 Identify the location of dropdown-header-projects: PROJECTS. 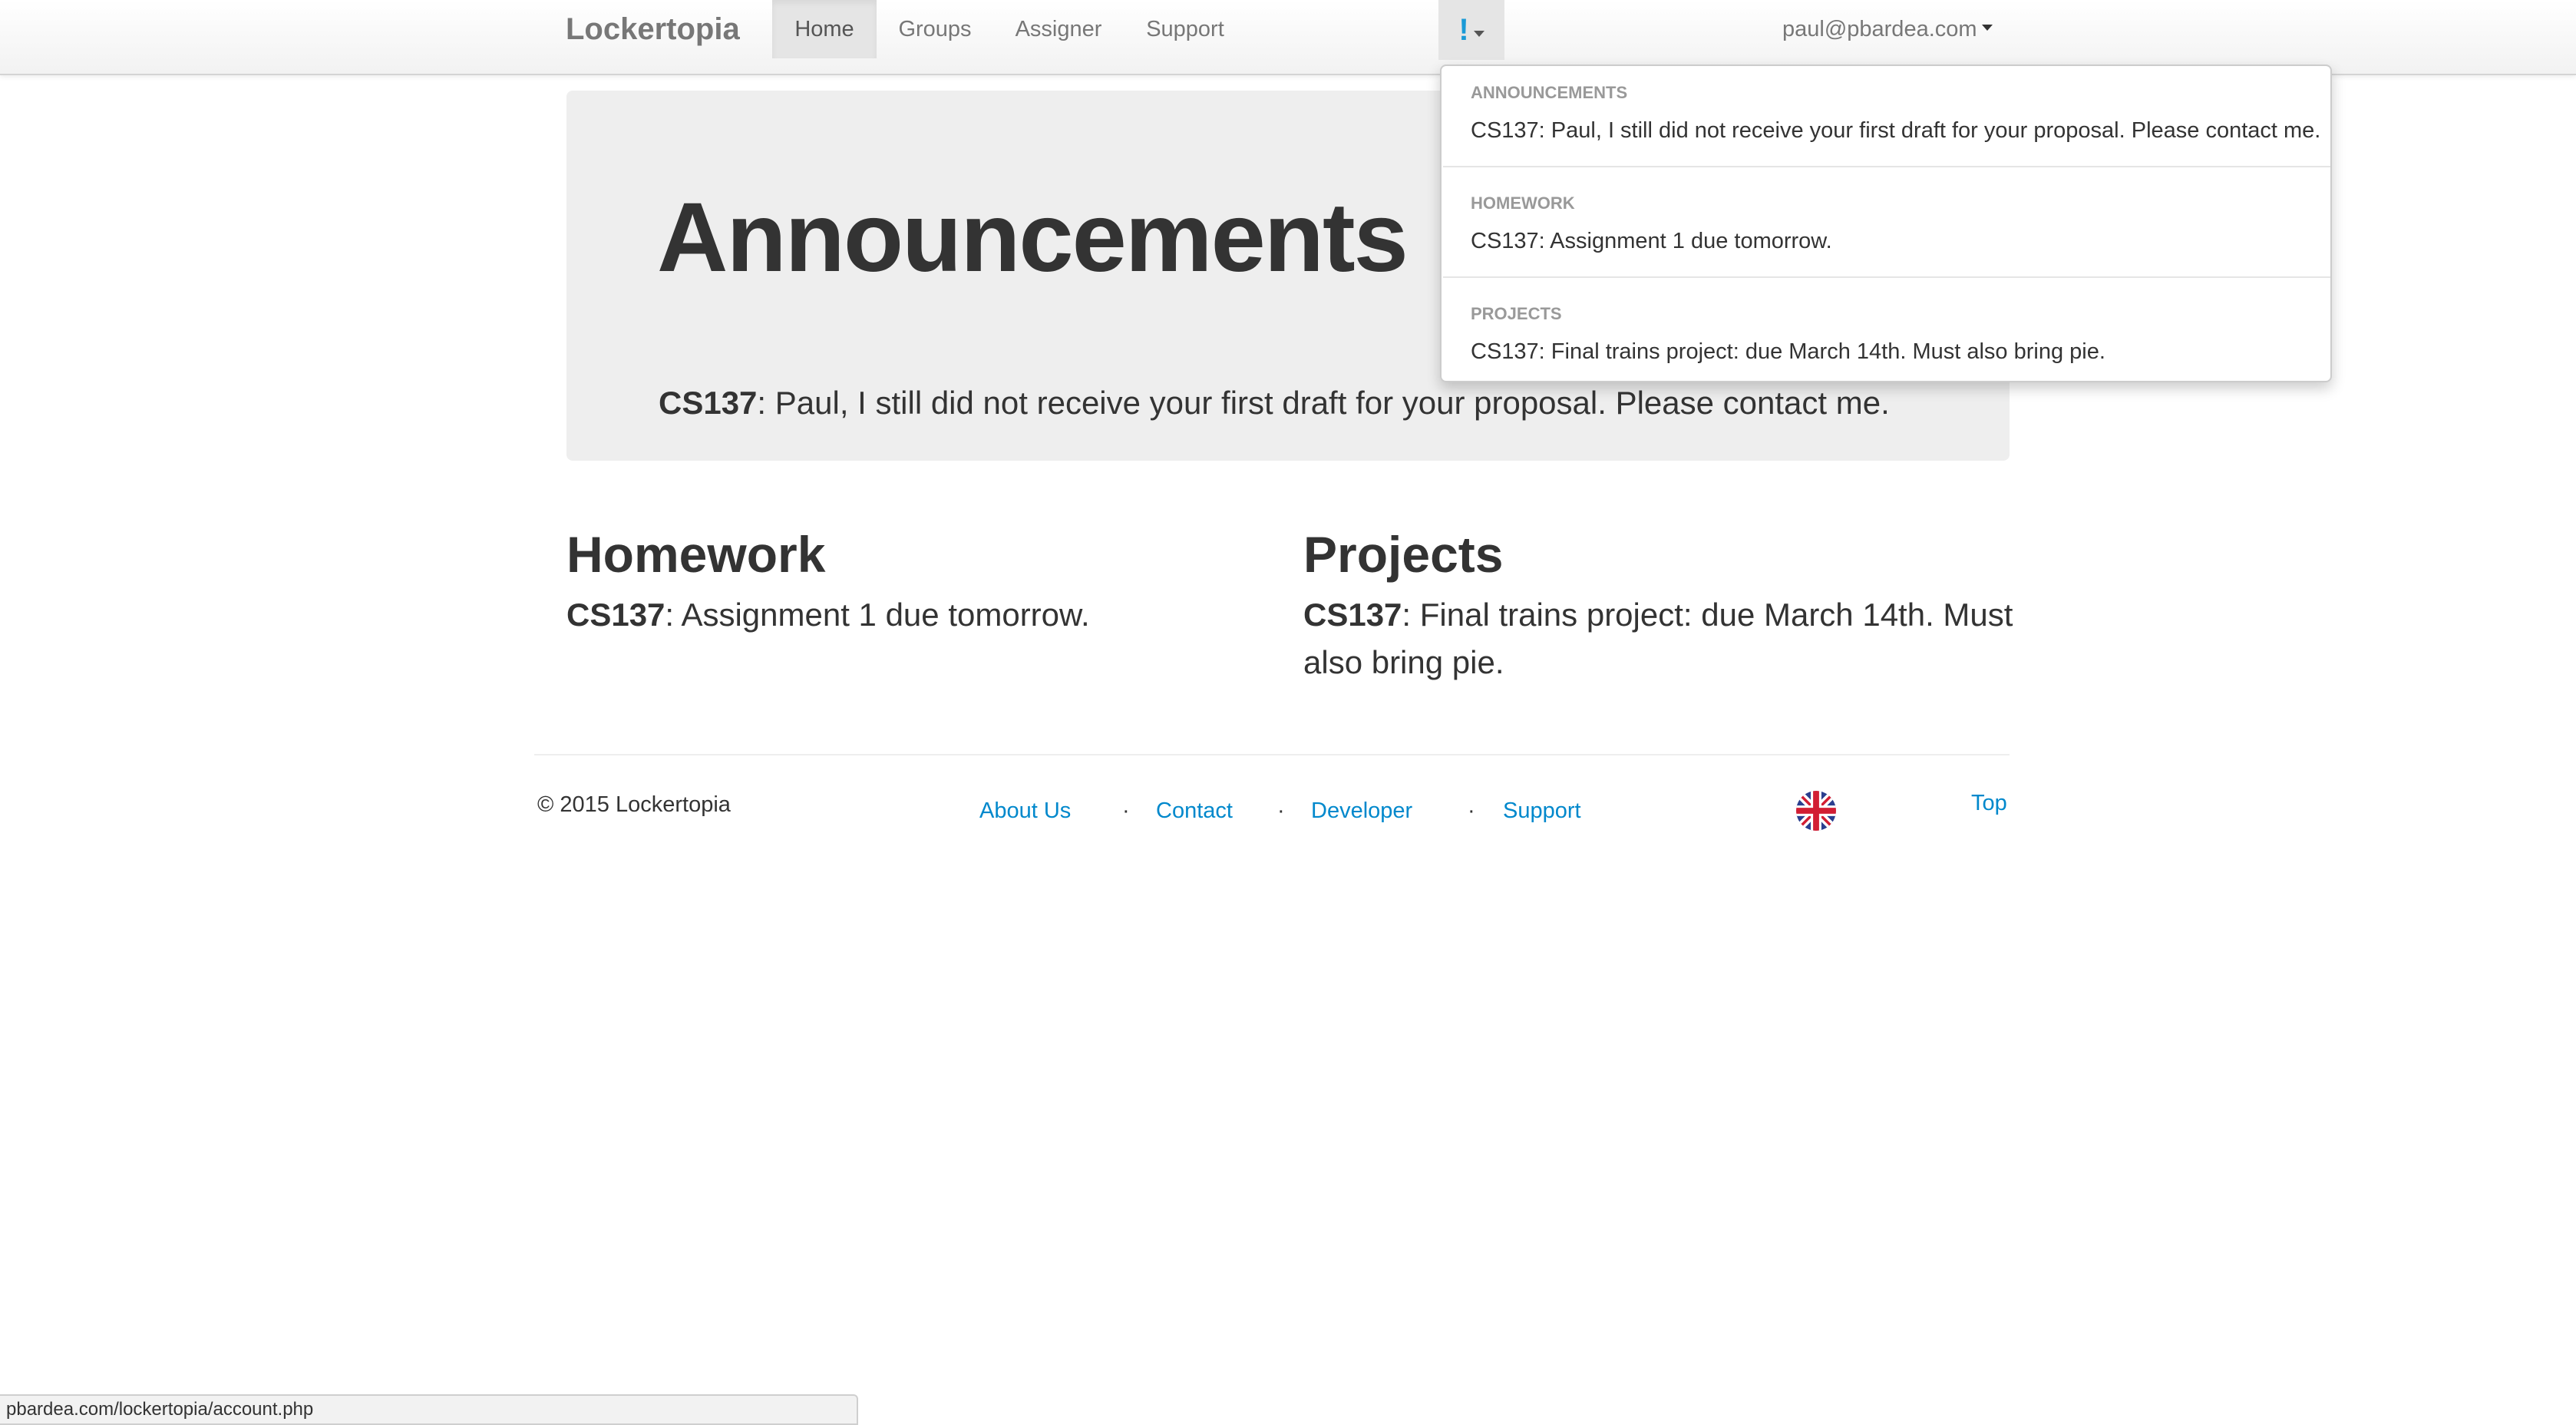
(1516, 313).